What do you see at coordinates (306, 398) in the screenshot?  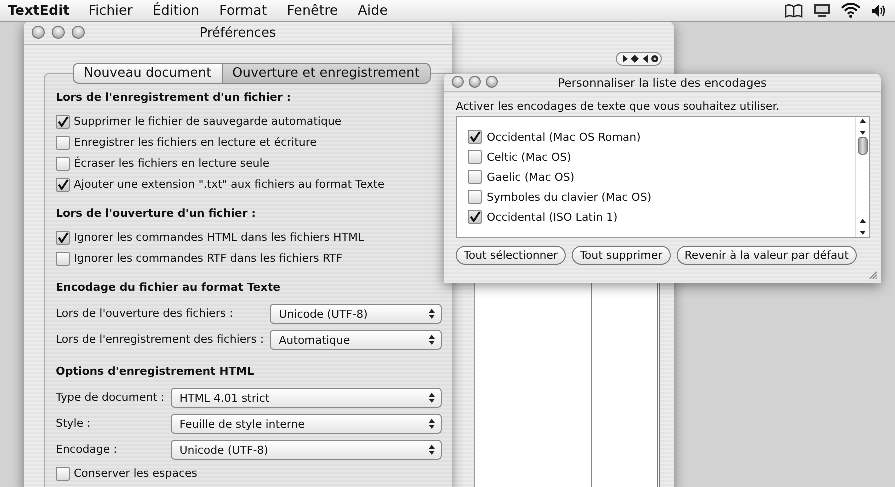 I see `popup-menu: HTML 4.01 strict` at bounding box center [306, 398].